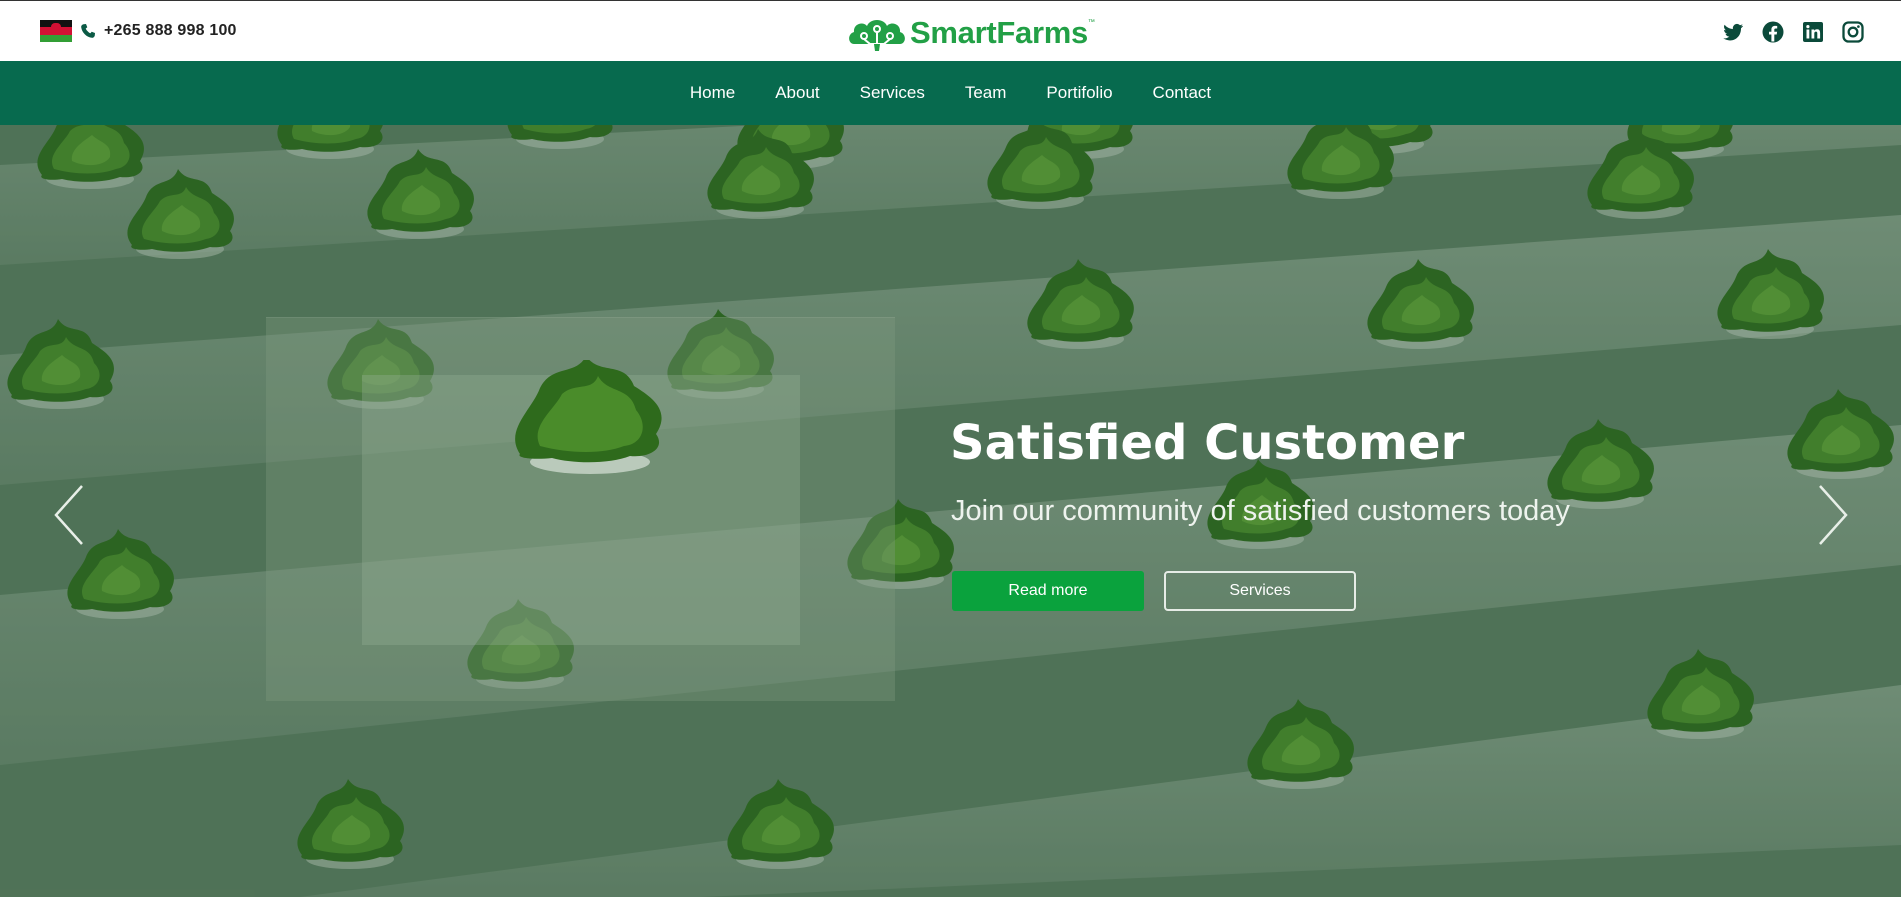 The image size is (1901, 897). What do you see at coordinates (56, 31) in the screenshot?
I see `malawi-flag-icon` at bounding box center [56, 31].